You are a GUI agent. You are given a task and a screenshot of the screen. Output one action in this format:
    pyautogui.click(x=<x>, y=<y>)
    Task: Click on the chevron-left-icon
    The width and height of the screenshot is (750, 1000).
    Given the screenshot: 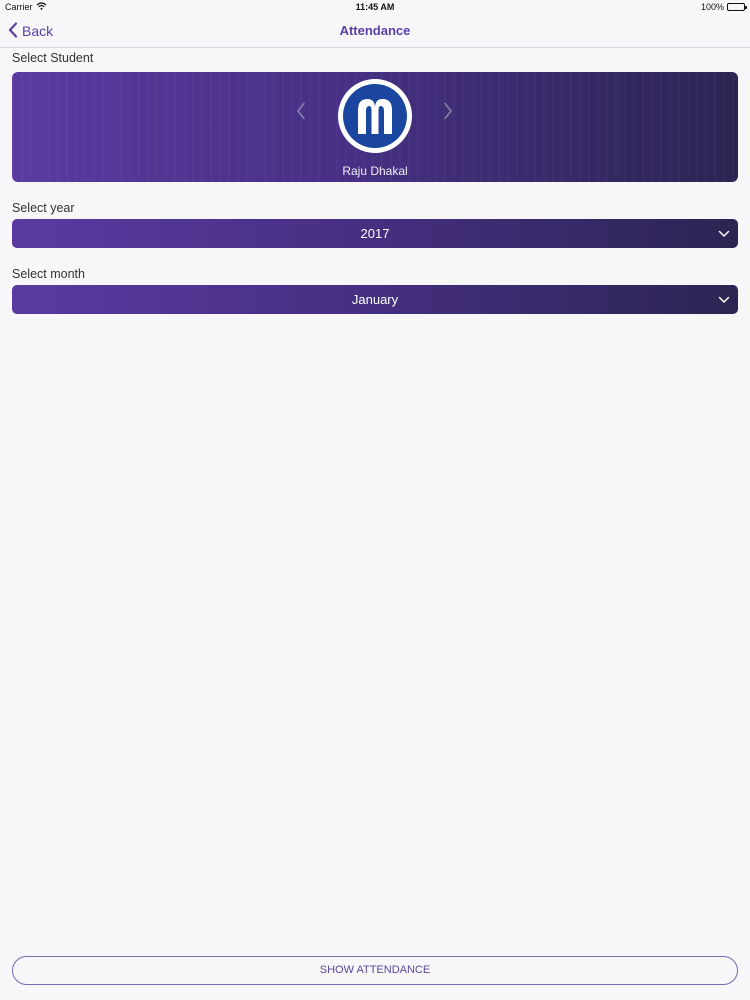 What is the action you would take?
    pyautogui.click(x=301, y=113)
    